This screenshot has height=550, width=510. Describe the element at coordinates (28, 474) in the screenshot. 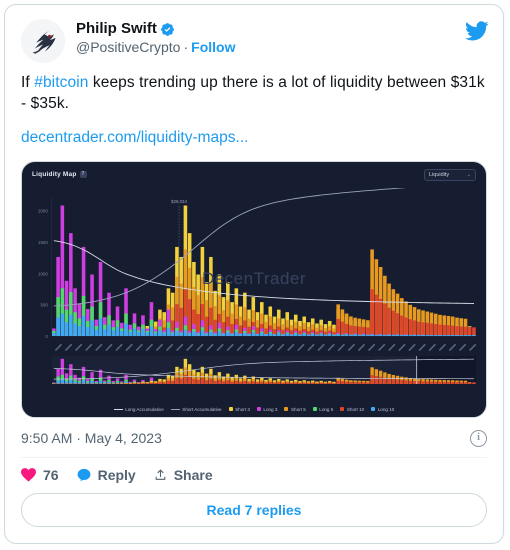

I see `heart-icon` at that location.